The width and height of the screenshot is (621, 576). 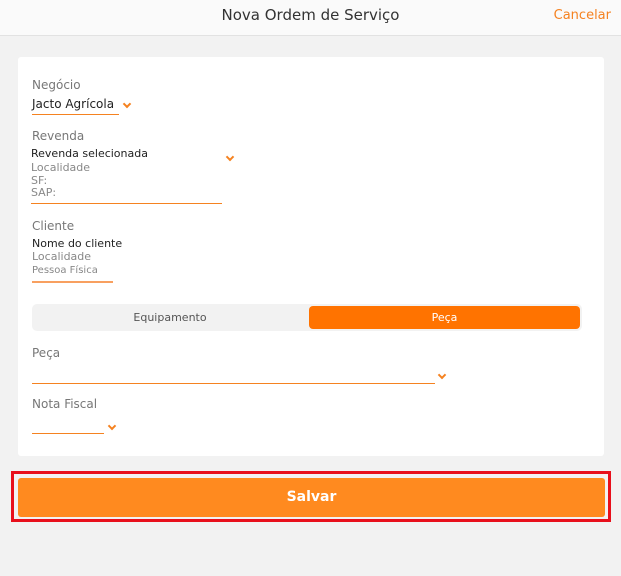 What do you see at coordinates (65, 270) in the screenshot?
I see `cliente-tipo: Pessoa Física` at bounding box center [65, 270].